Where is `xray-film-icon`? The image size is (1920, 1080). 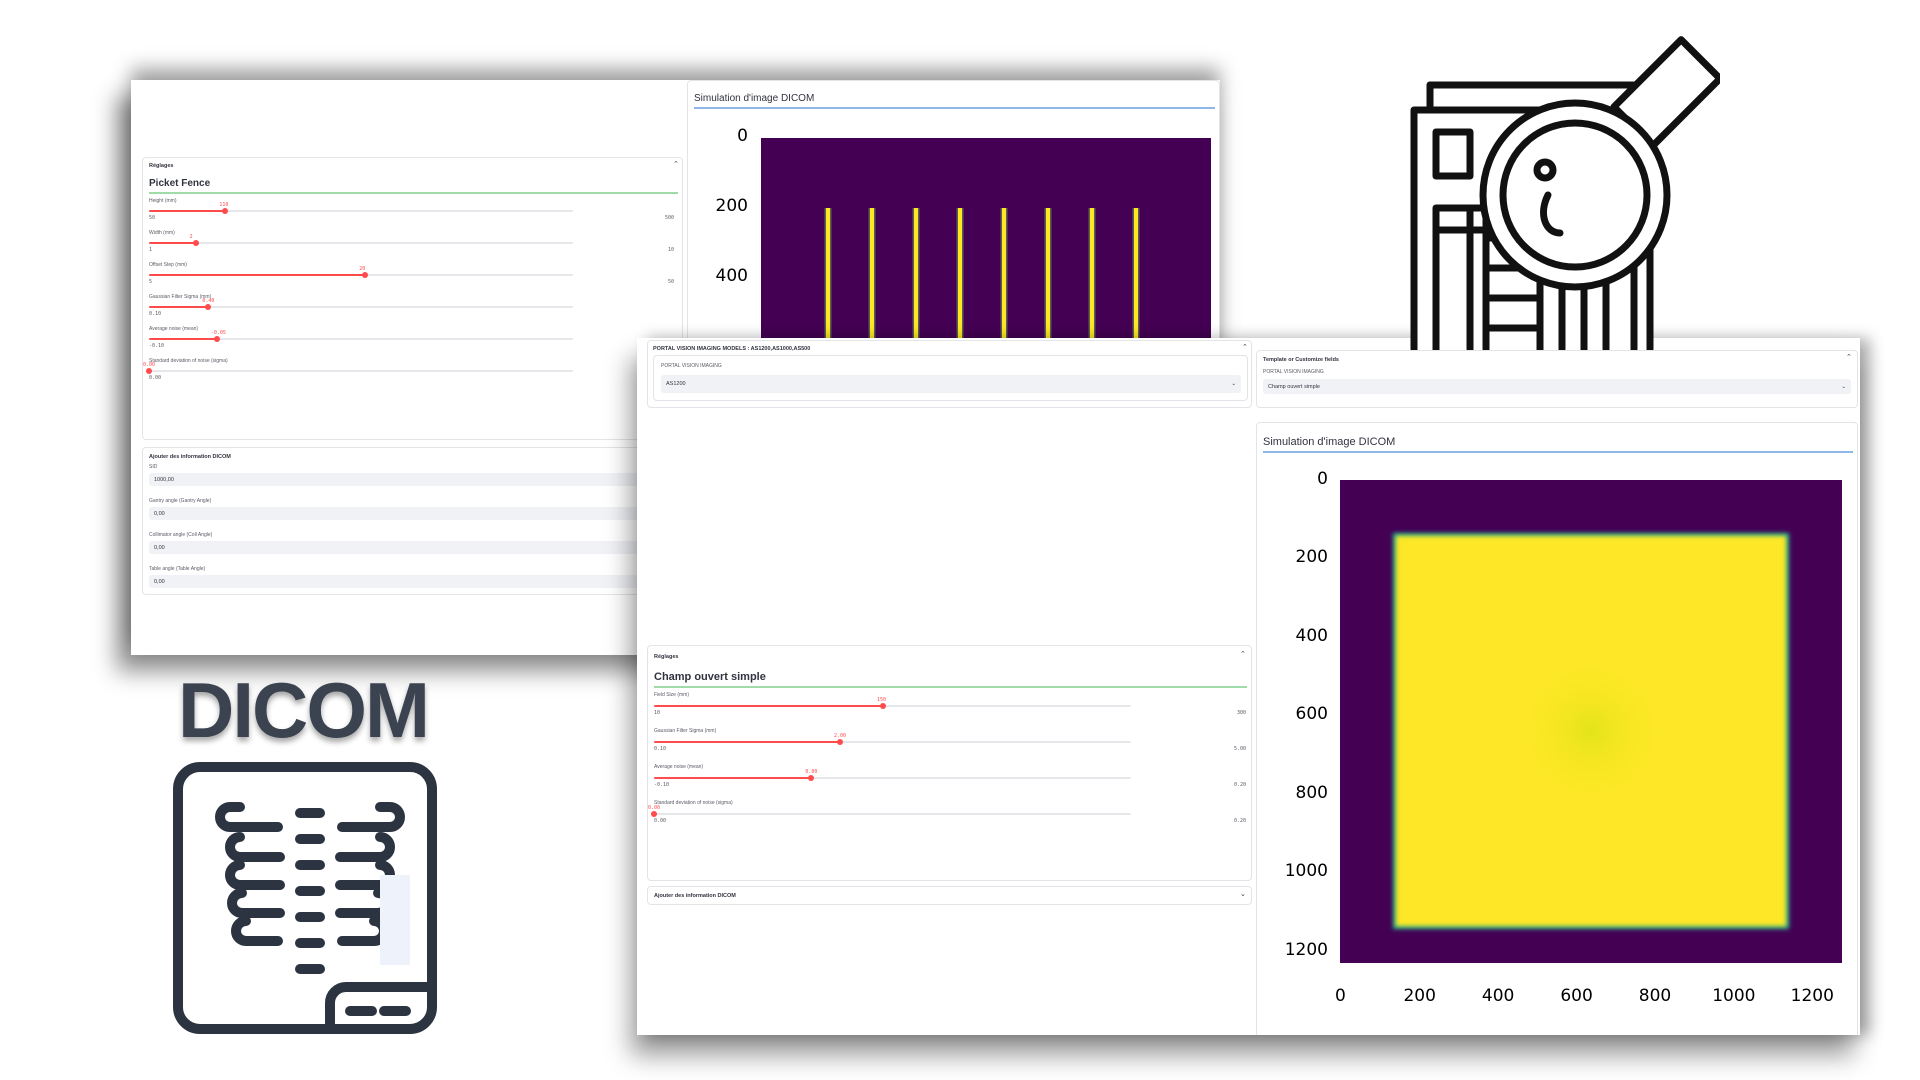
xray-film-icon is located at coordinates (305, 898).